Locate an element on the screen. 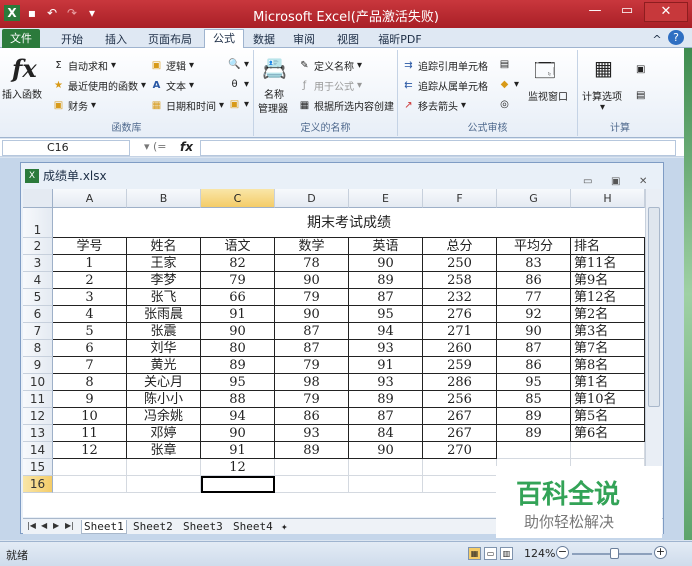 The width and height of the screenshot is (692, 566). row-header: 10 is located at coordinates (38, 382).